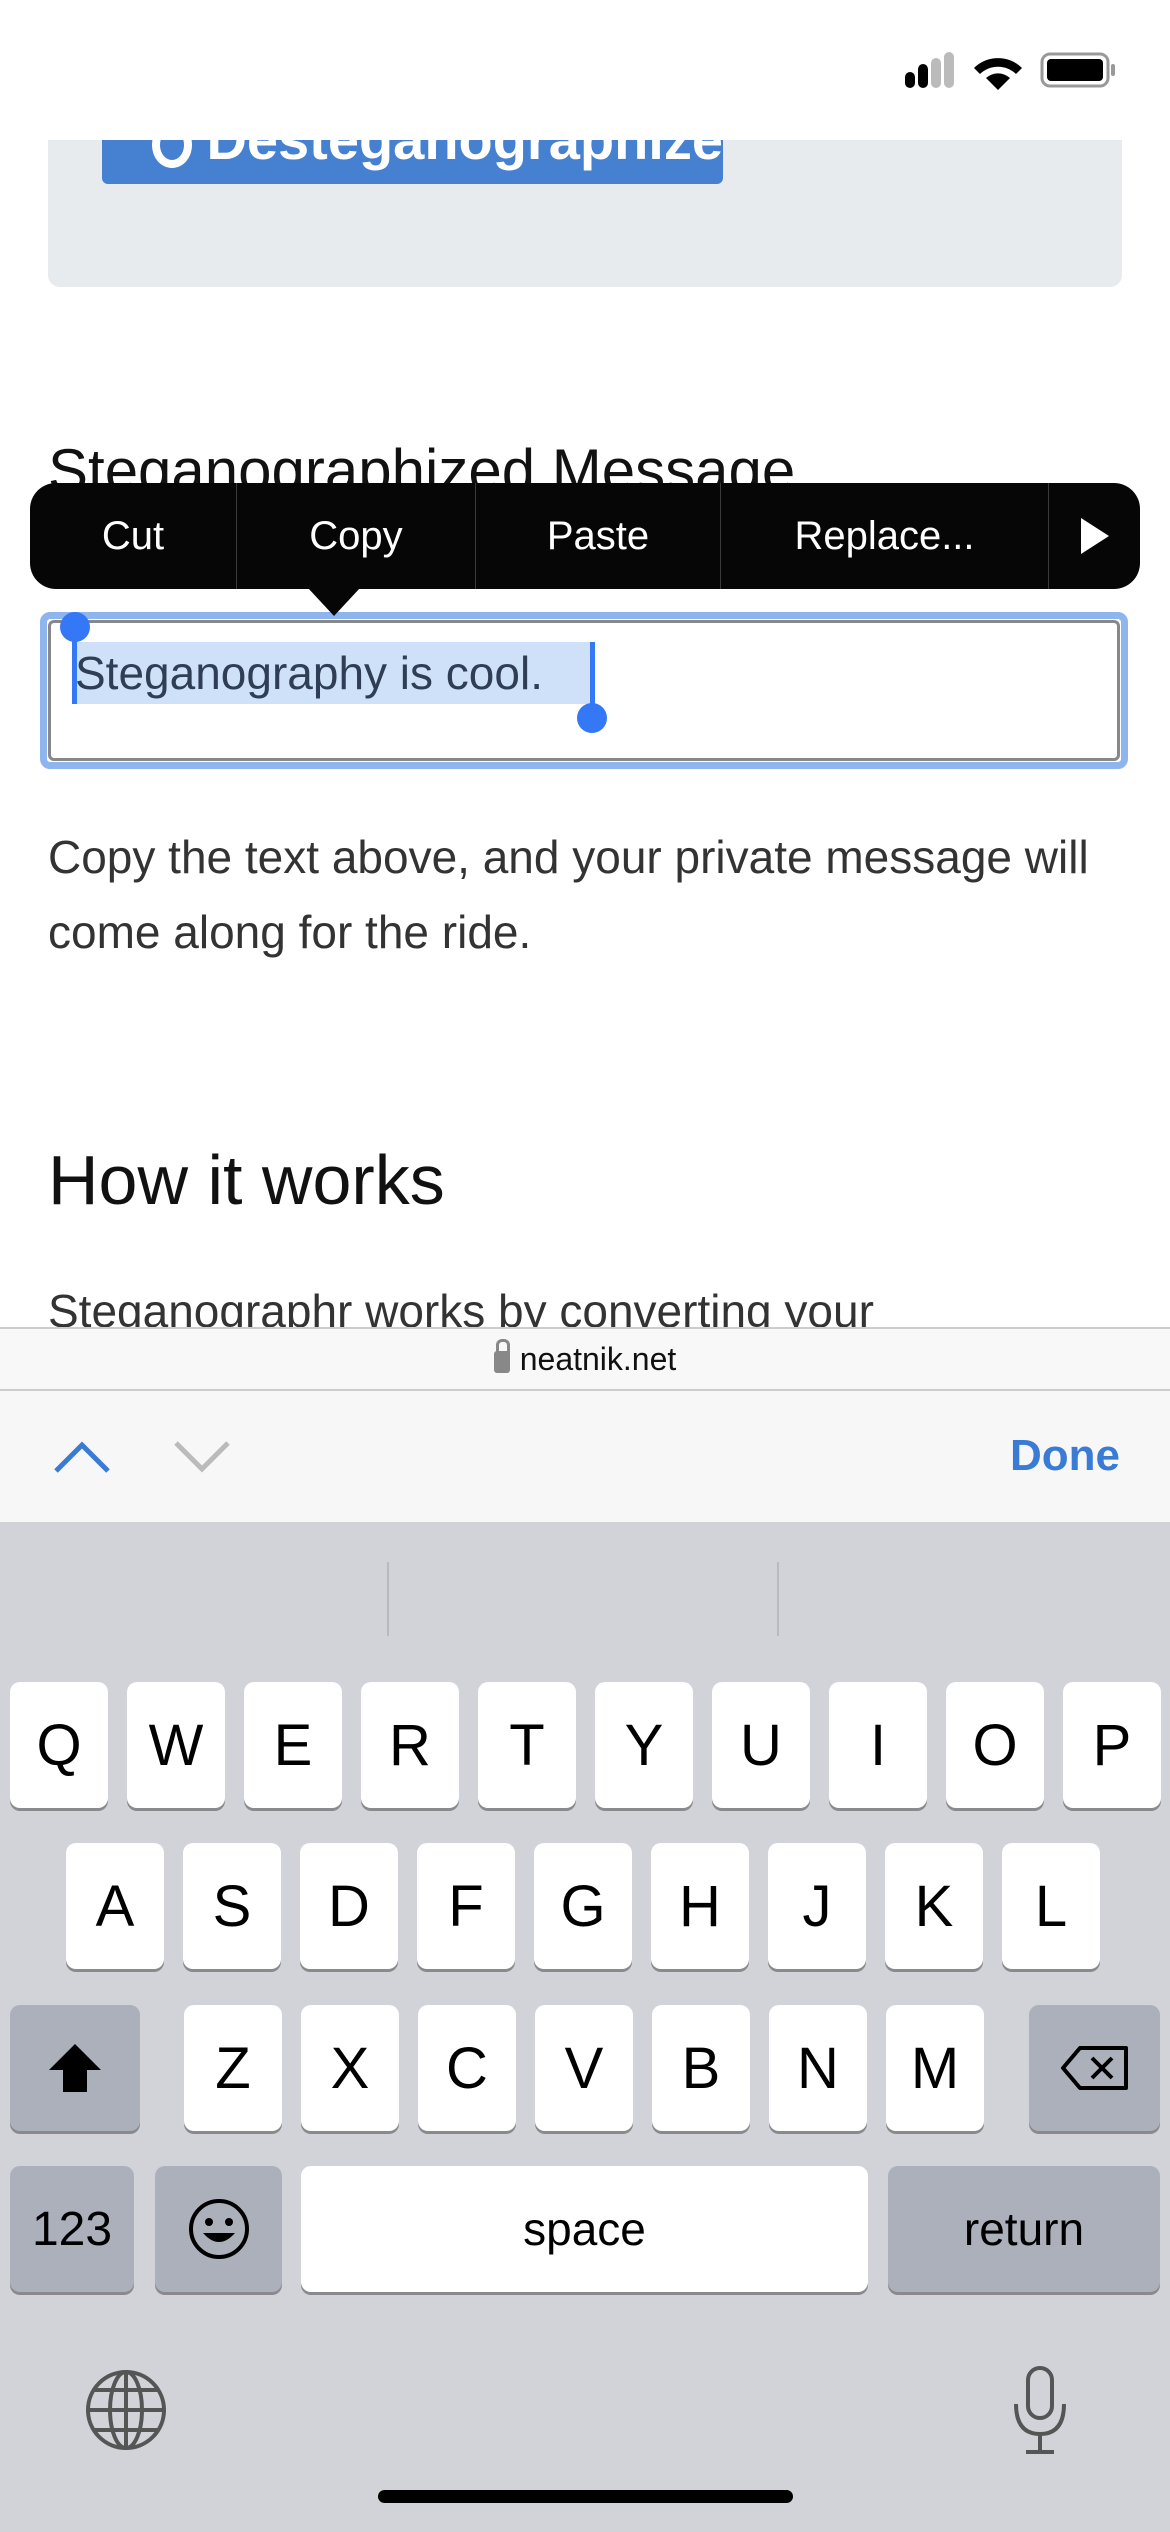 The image size is (1170, 2532). I want to click on chevron-down-icon, so click(202, 1457).